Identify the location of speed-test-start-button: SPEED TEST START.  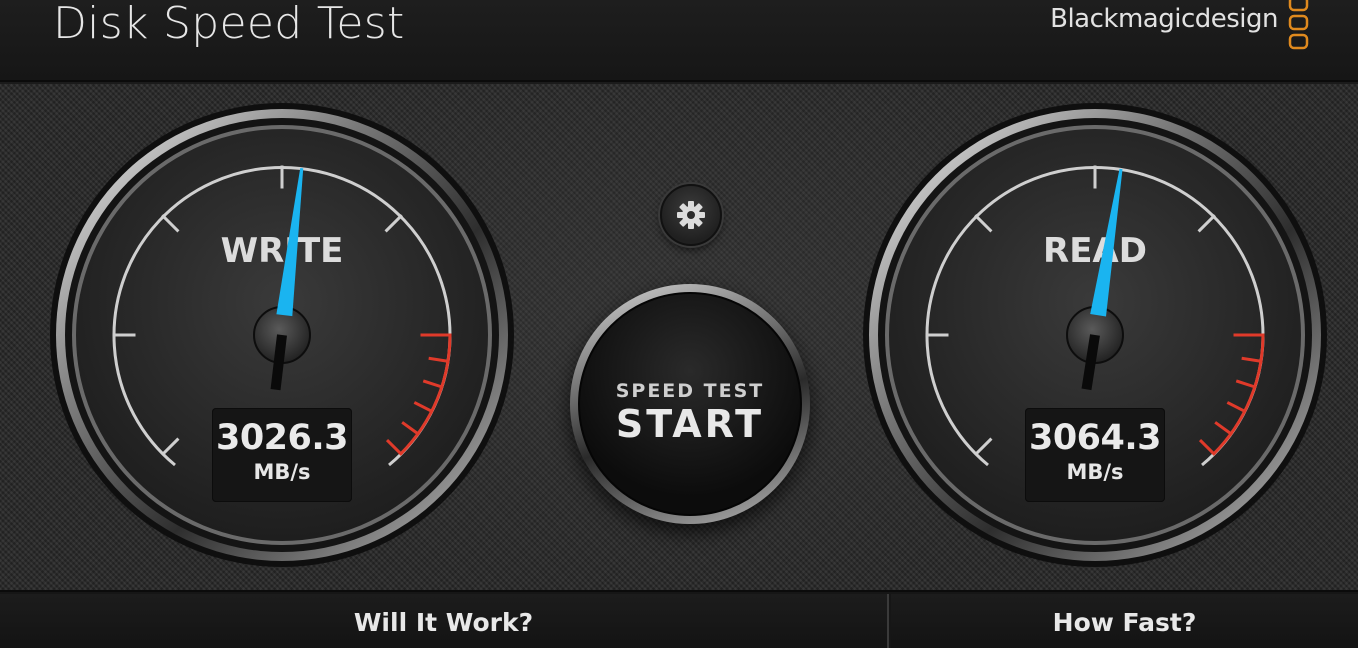
(690, 404).